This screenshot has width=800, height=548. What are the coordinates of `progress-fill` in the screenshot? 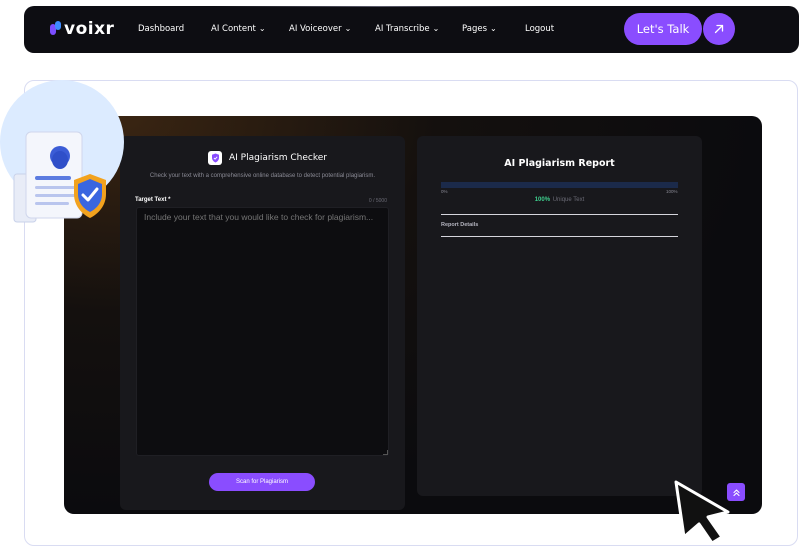 It's located at (559, 185).